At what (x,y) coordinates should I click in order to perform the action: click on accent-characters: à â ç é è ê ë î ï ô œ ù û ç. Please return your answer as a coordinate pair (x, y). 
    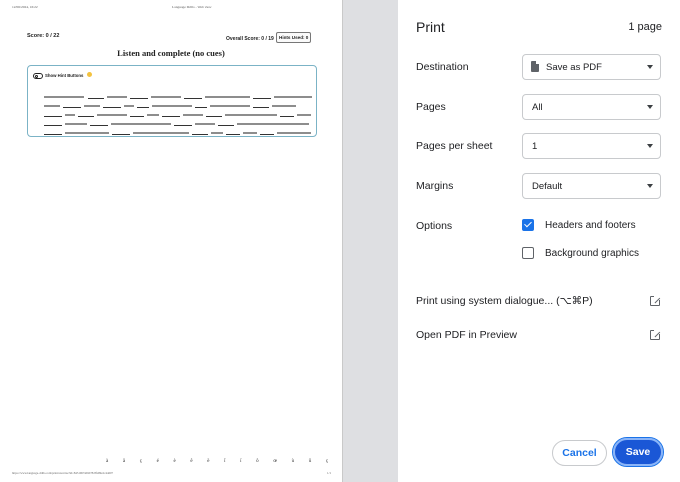
    Looking at the image, I should click on (220, 461).